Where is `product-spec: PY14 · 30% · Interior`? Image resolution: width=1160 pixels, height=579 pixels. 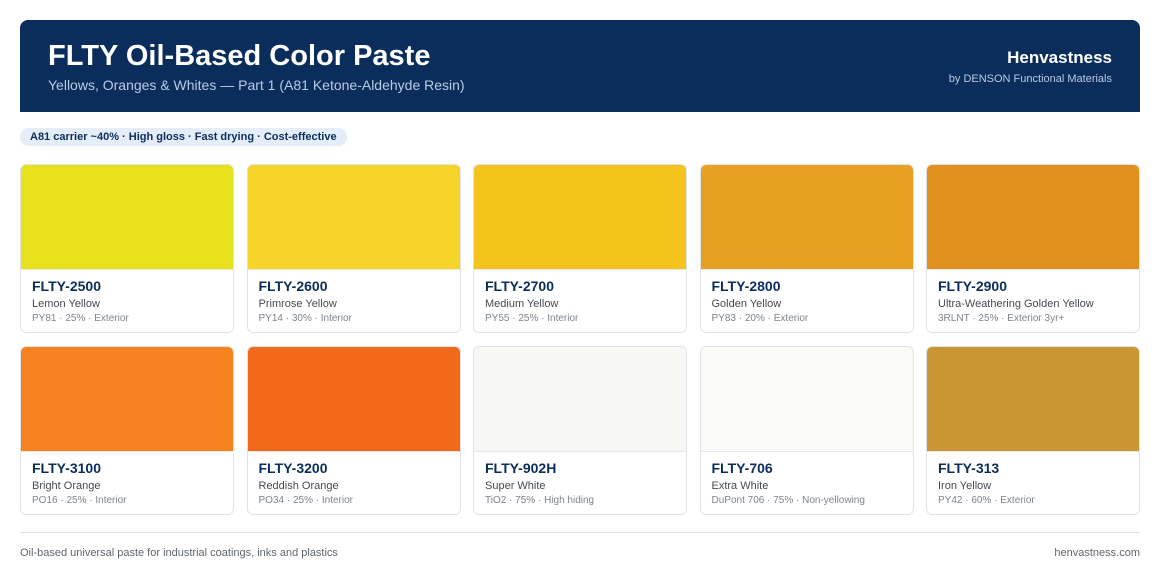 product-spec: PY14 · 30% · Interior is located at coordinates (305, 318).